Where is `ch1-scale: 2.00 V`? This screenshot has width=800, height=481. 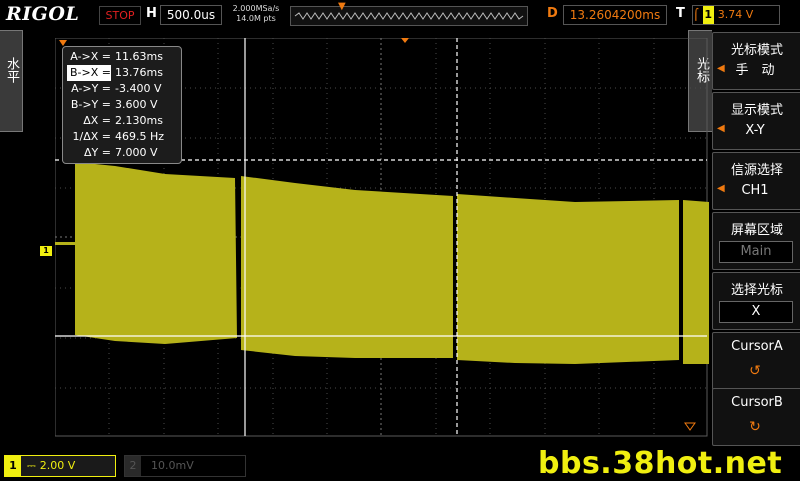 ch1-scale: 2.00 V is located at coordinates (57, 465).